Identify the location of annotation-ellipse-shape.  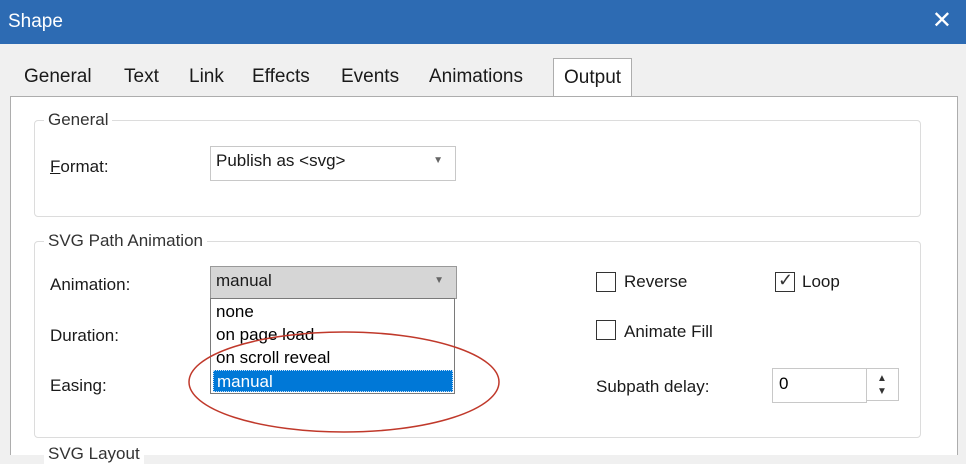
(344, 382).